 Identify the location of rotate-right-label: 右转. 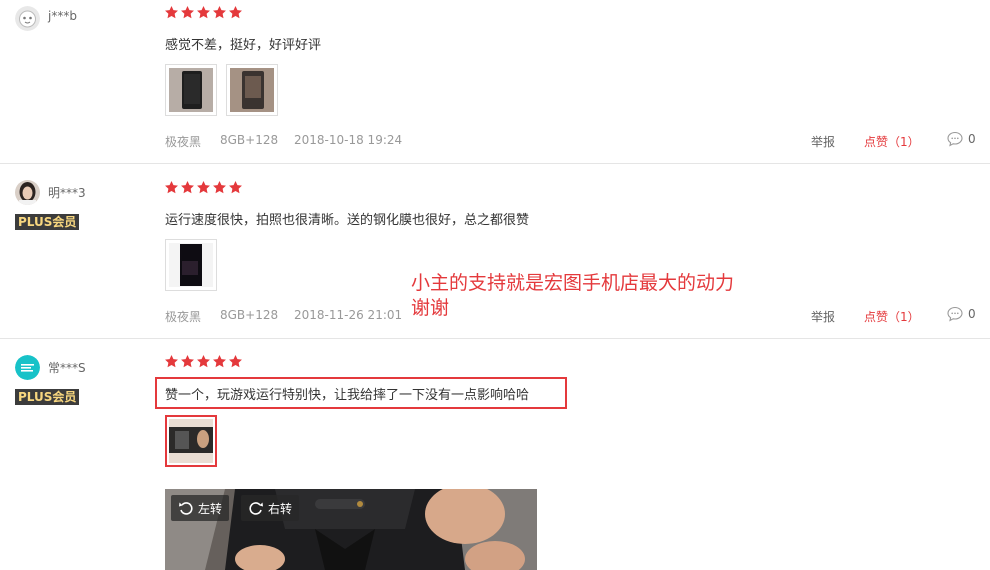
(280, 508).